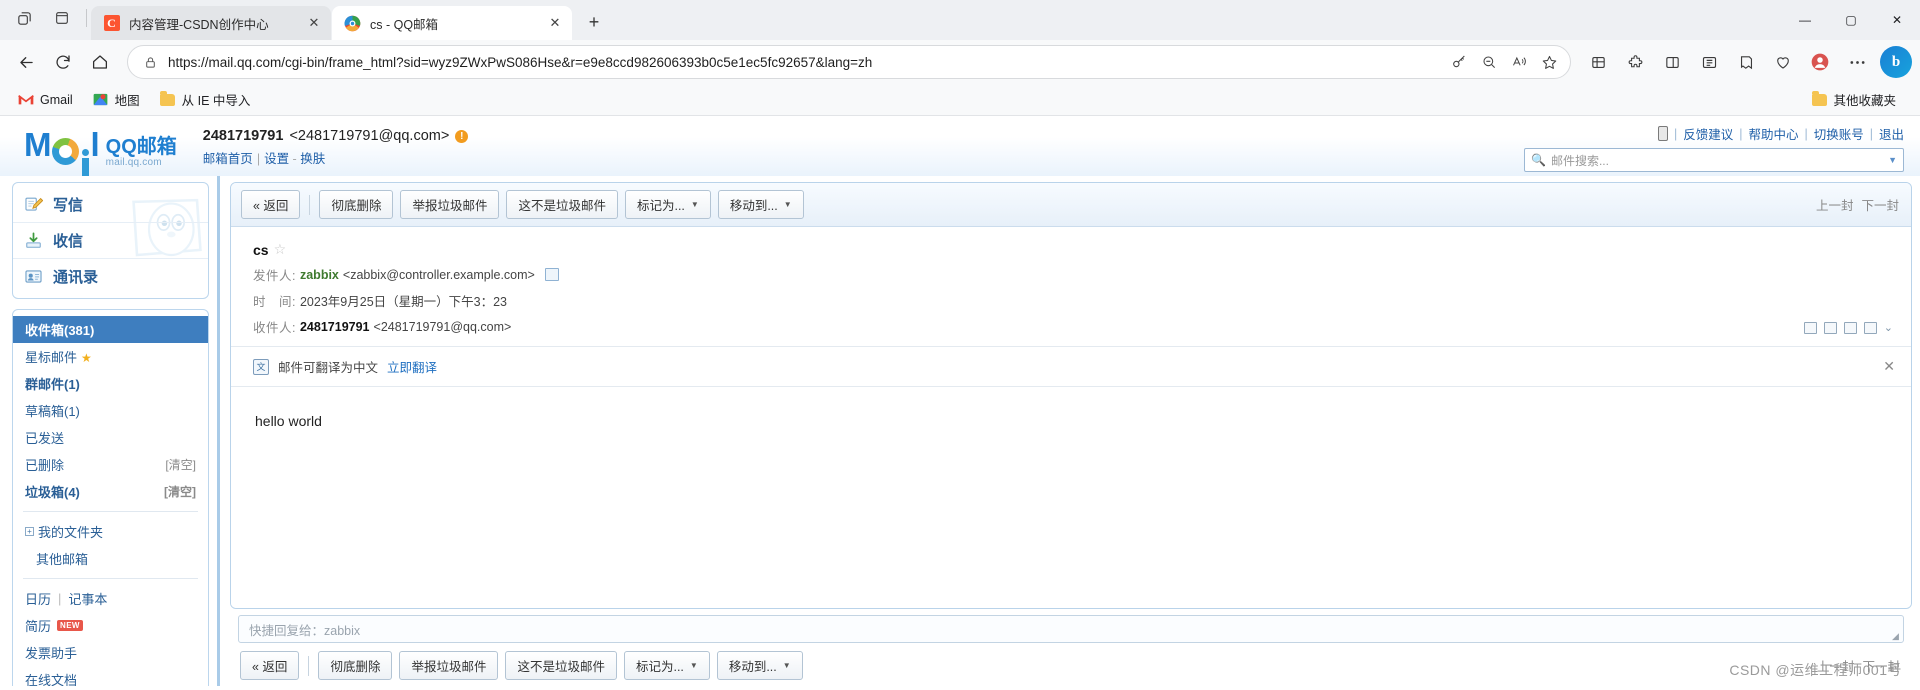 The width and height of the screenshot is (1920, 690). I want to click on link-settings: 设置, so click(276, 159).